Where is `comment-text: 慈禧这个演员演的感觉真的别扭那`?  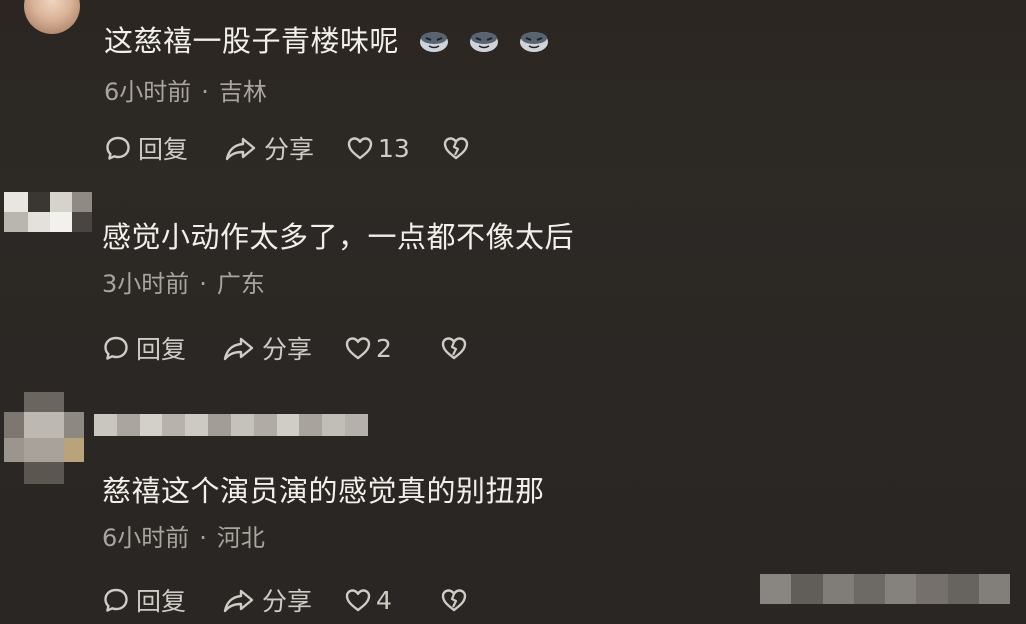 comment-text: 慈禧这个演员演的感觉真的别扭那 is located at coordinates (323, 491).